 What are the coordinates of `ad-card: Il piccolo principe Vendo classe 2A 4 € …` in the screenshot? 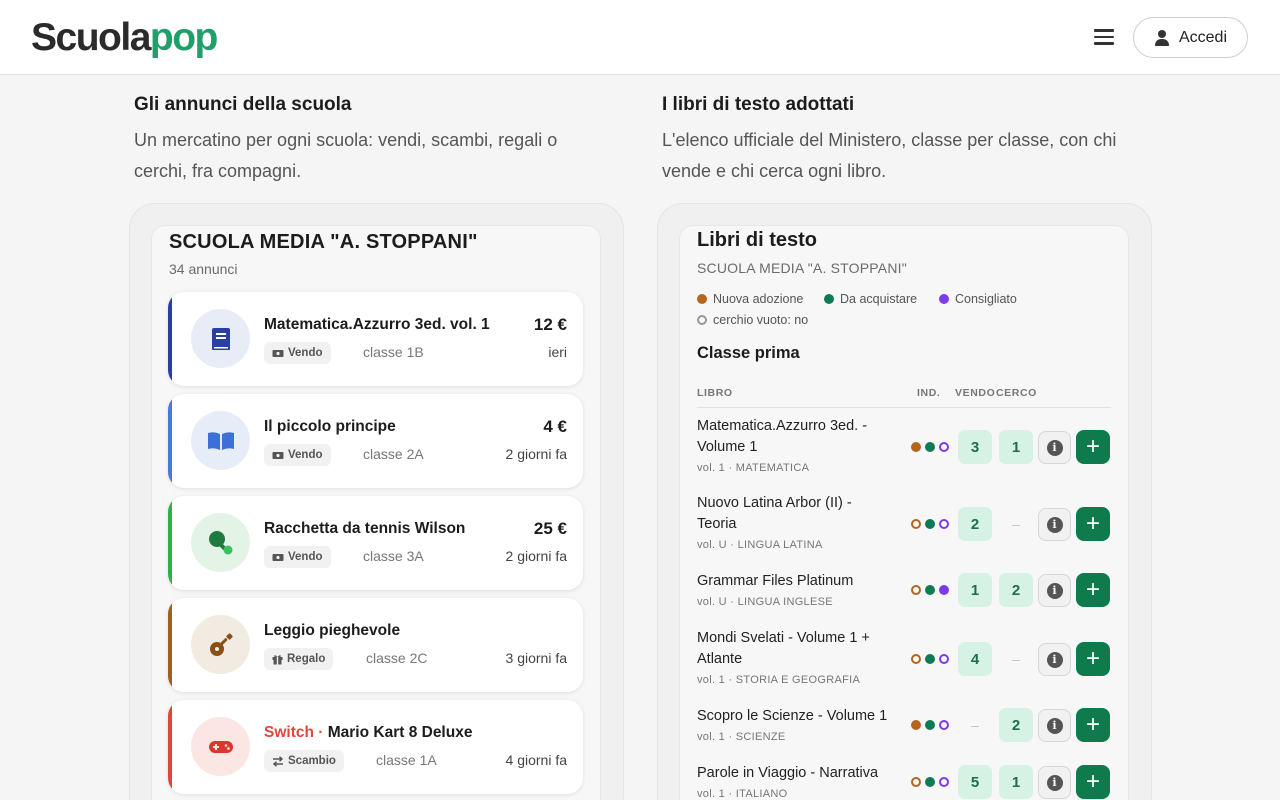 It's located at (375, 441).